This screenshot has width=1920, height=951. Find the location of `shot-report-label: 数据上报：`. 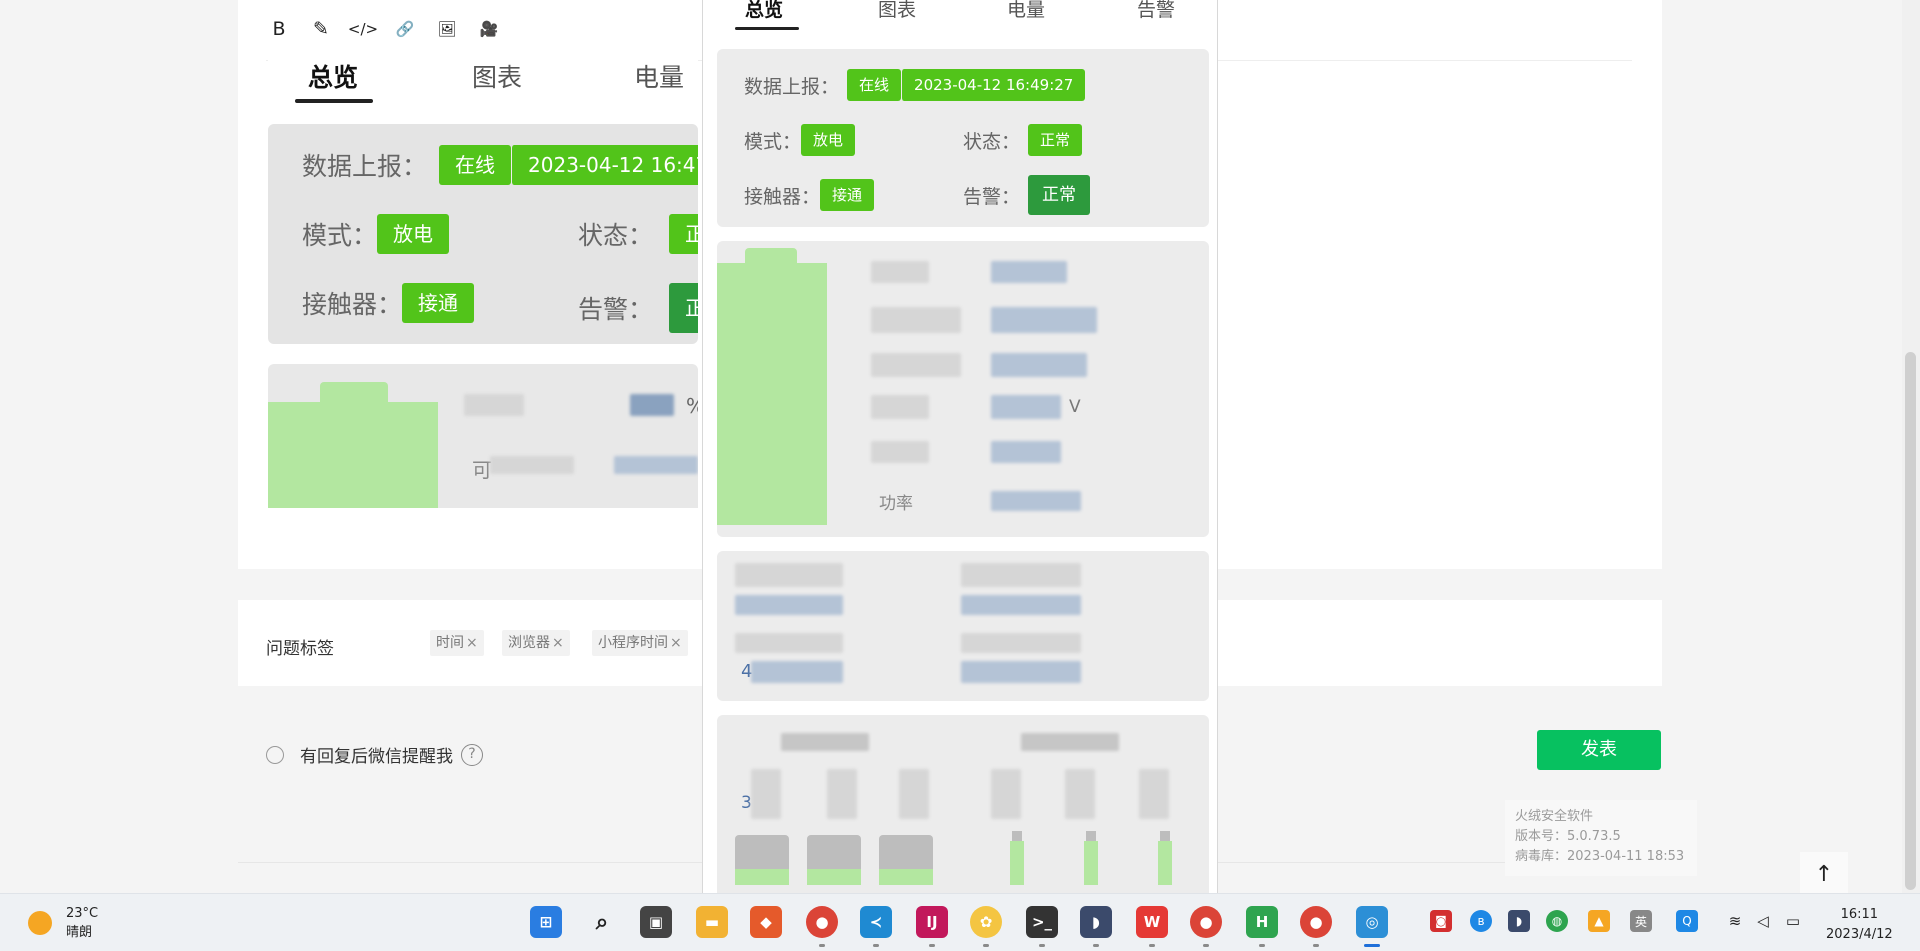

shot-report-label: 数据上报： is located at coordinates (365, 166).